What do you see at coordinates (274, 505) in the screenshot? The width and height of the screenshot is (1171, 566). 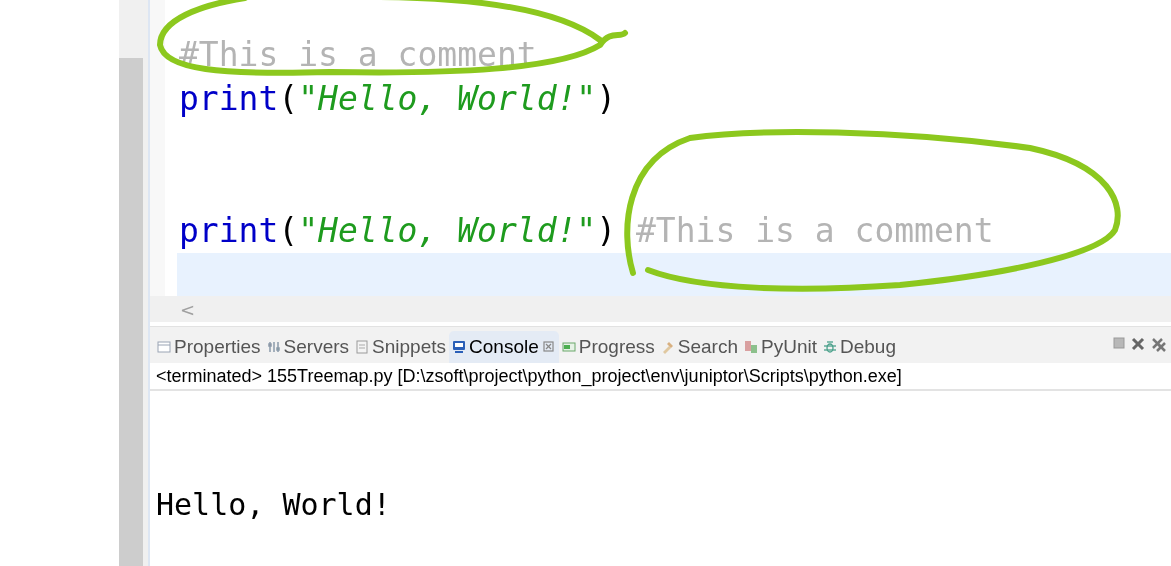 I see `console-output: Hello, World!` at bounding box center [274, 505].